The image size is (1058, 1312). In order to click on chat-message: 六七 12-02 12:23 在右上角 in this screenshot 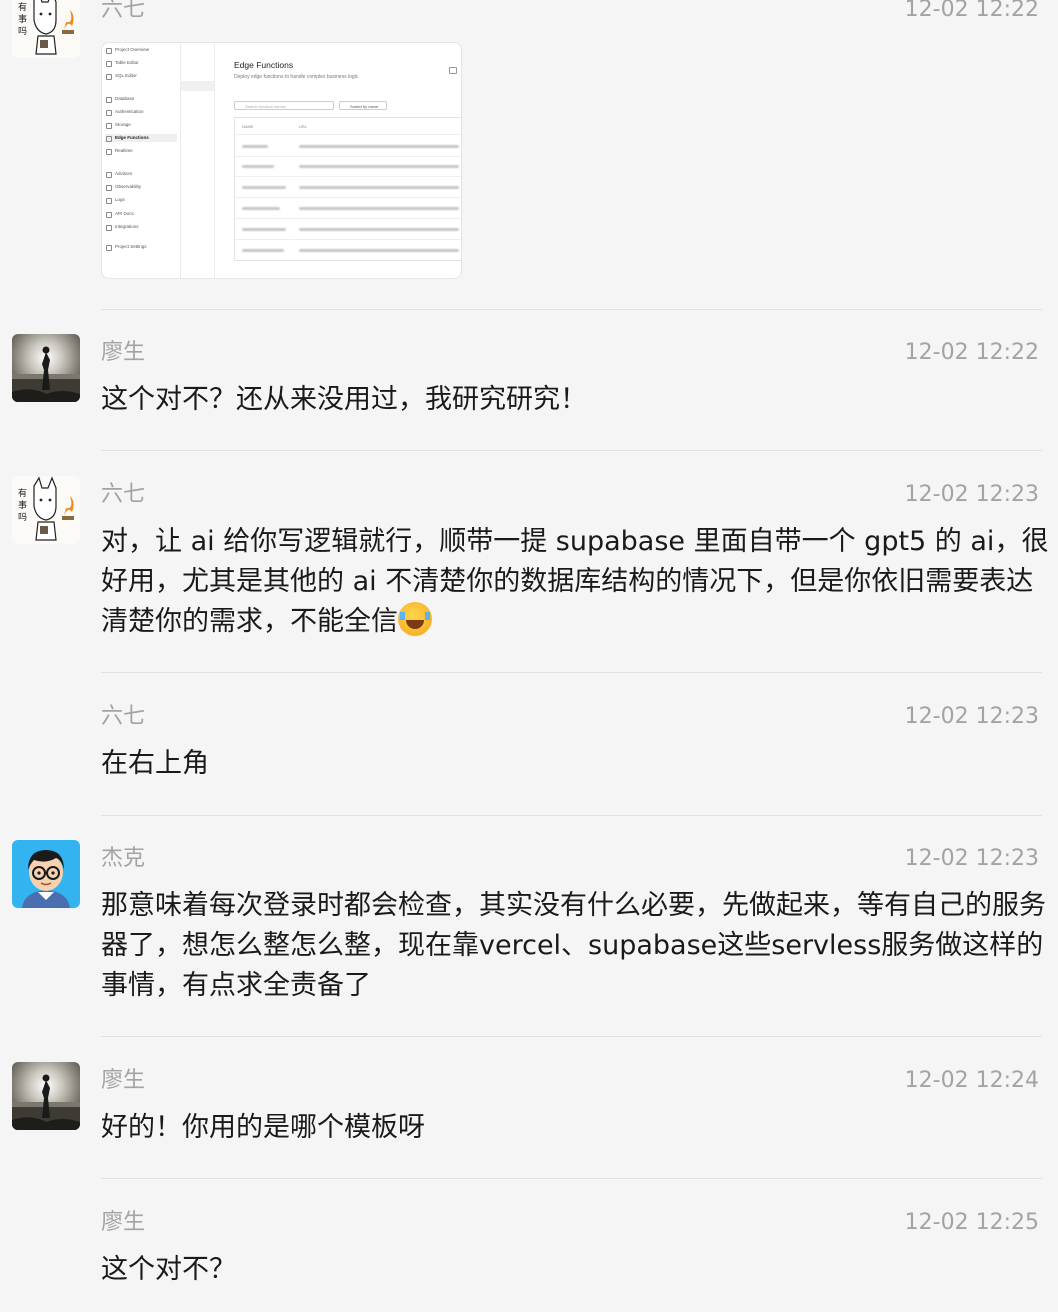, I will do `click(529, 753)`.